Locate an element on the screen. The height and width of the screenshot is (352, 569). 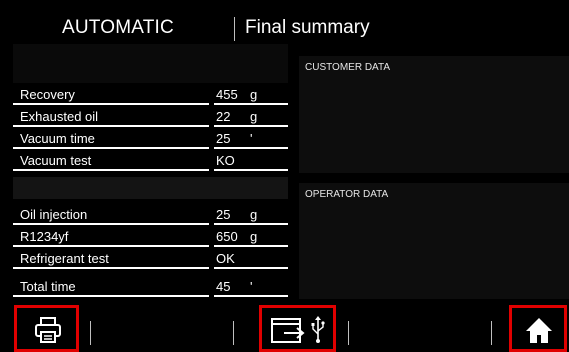
usb-icon is located at coordinates (318, 330).